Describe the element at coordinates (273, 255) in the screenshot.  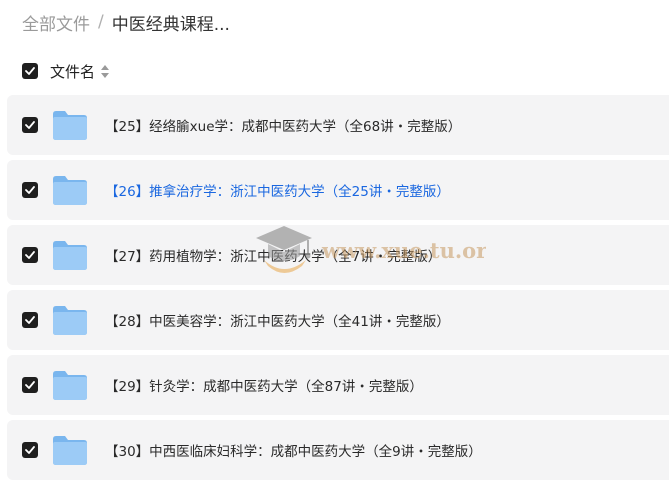
I see `file-name-link: 【27】药用植物学：浙江中医药大学（全7讲・完整版）` at that location.